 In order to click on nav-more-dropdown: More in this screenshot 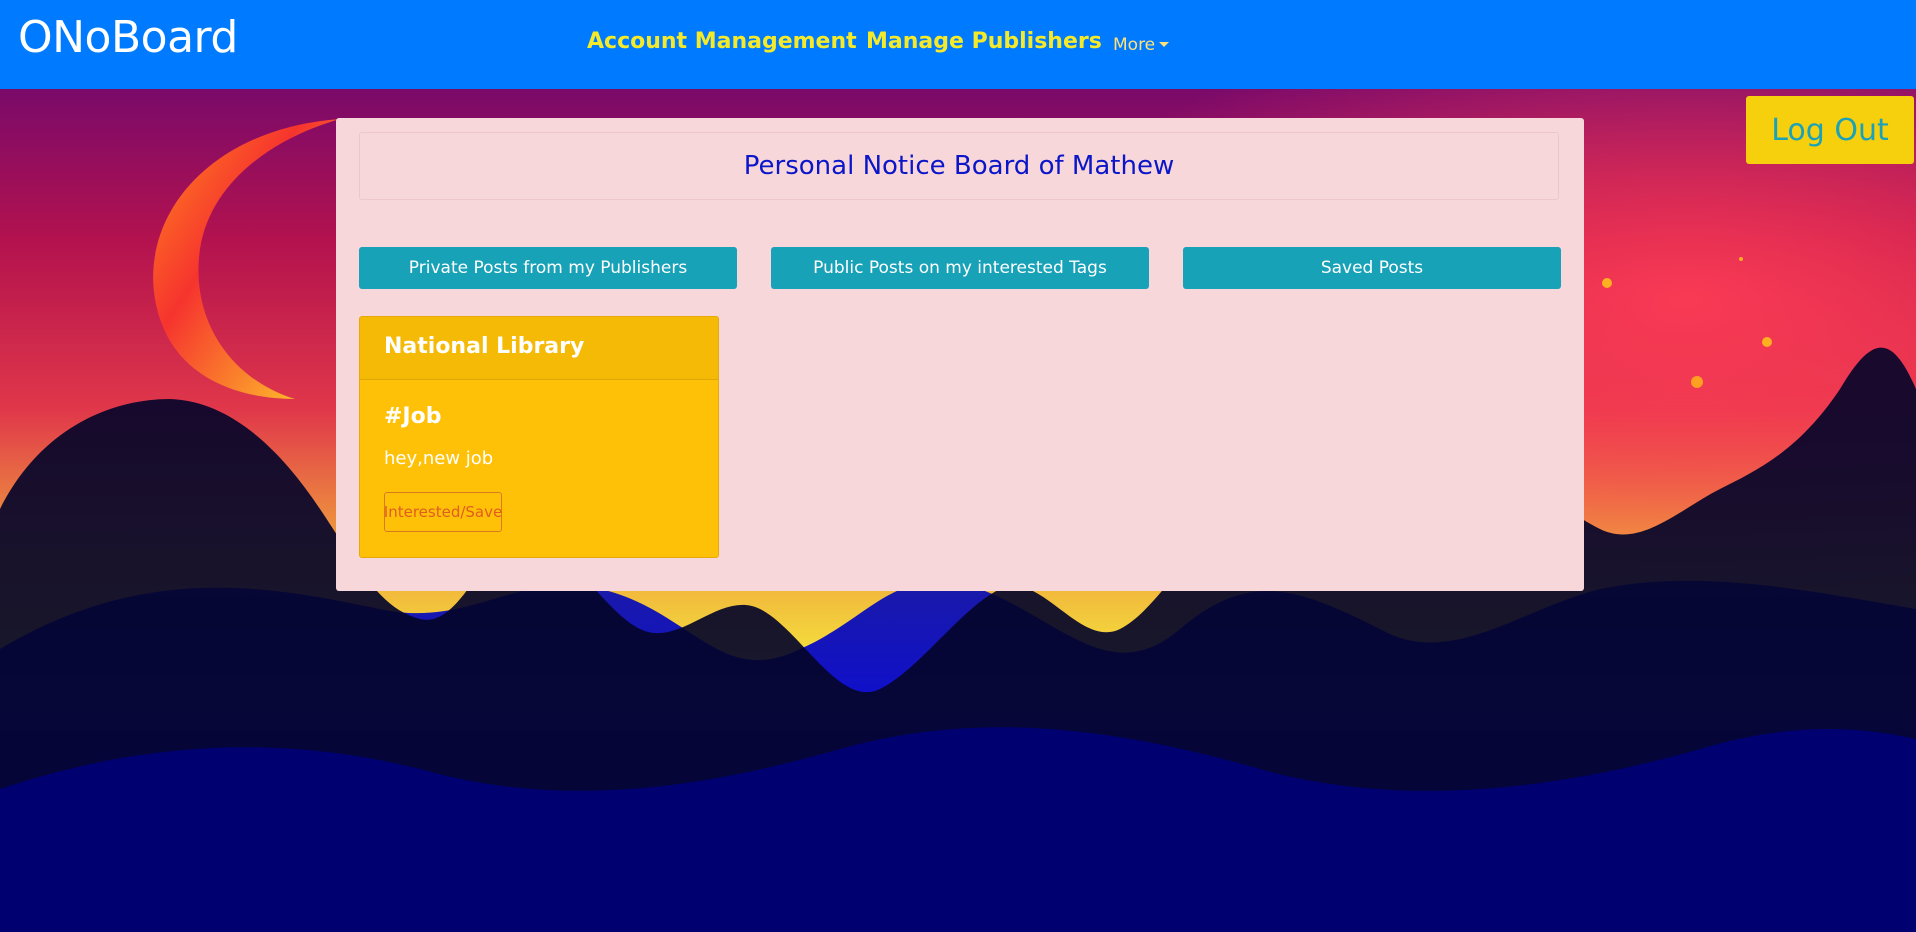, I will do `click(1141, 45)`.